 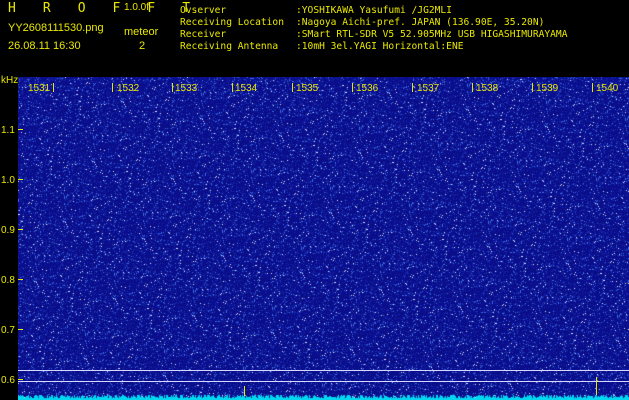 What do you see at coordinates (8, 230) in the screenshot?
I see `y-tick-label: 0.9` at bounding box center [8, 230].